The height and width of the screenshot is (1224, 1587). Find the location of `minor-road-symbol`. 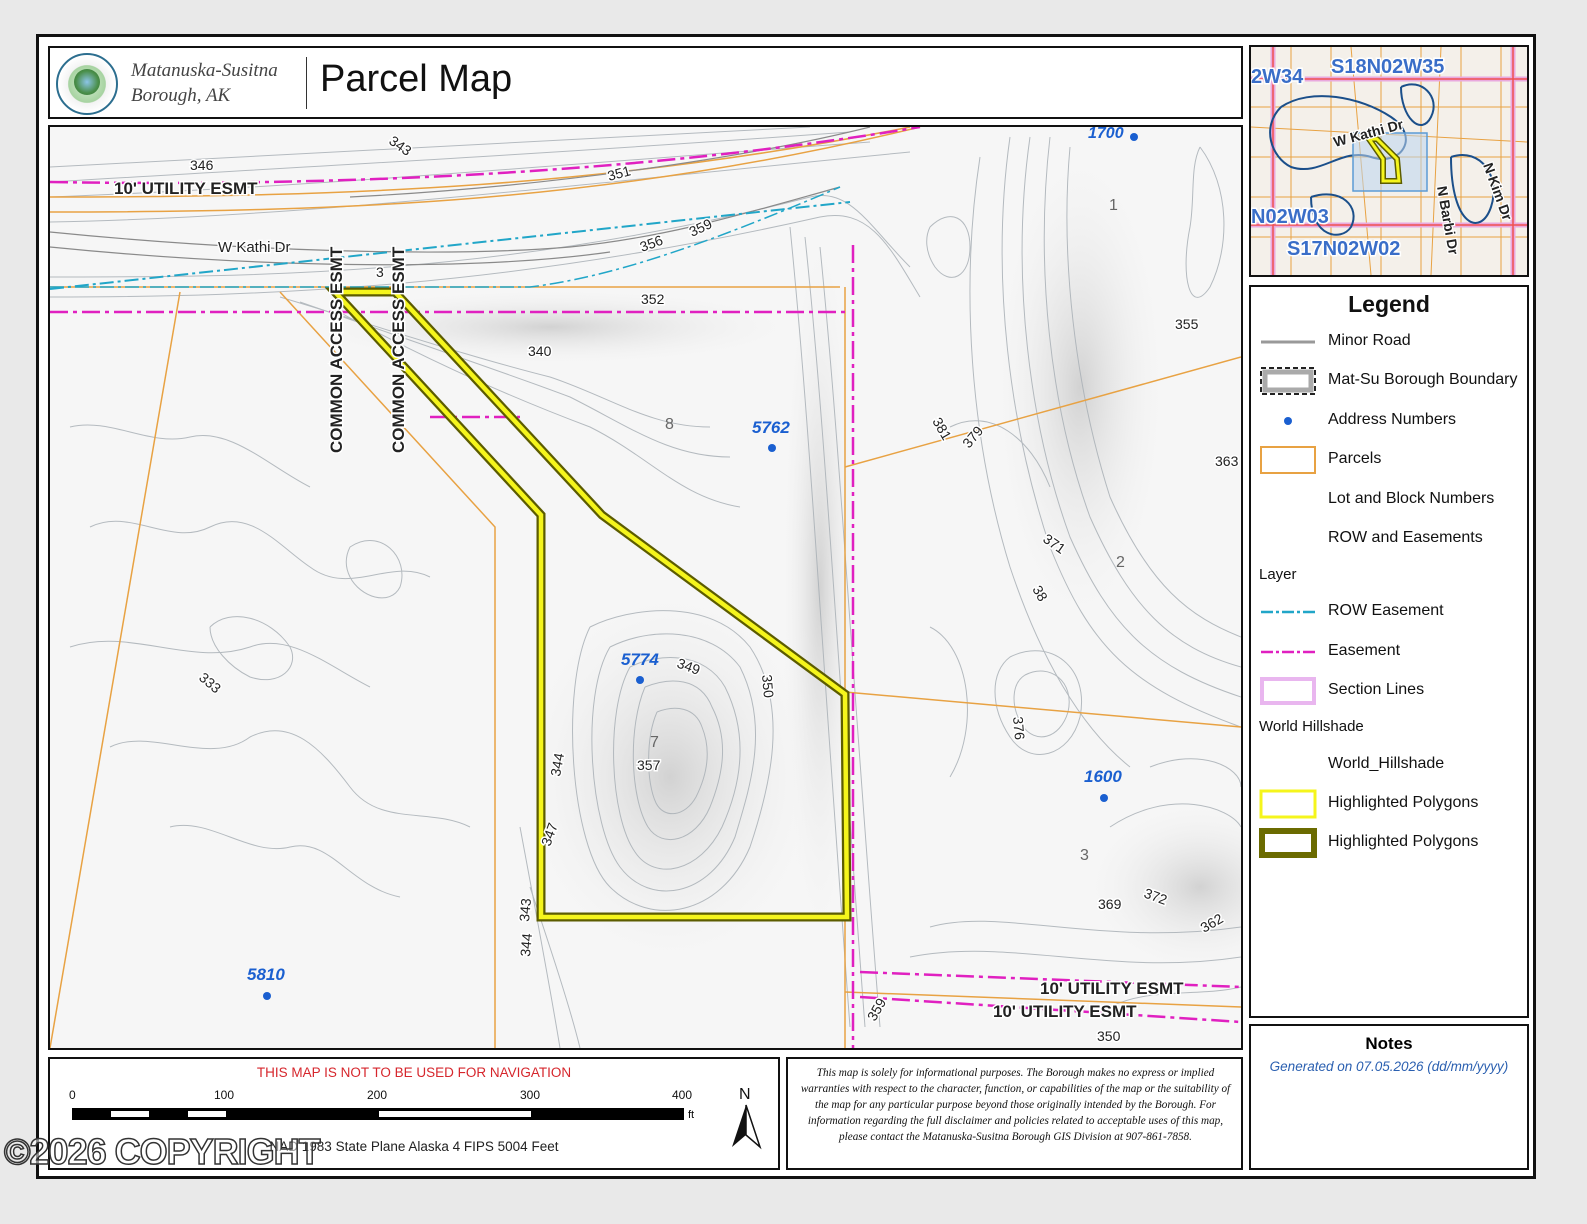

minor-road-symbol is located at coordinates (1288, 342).